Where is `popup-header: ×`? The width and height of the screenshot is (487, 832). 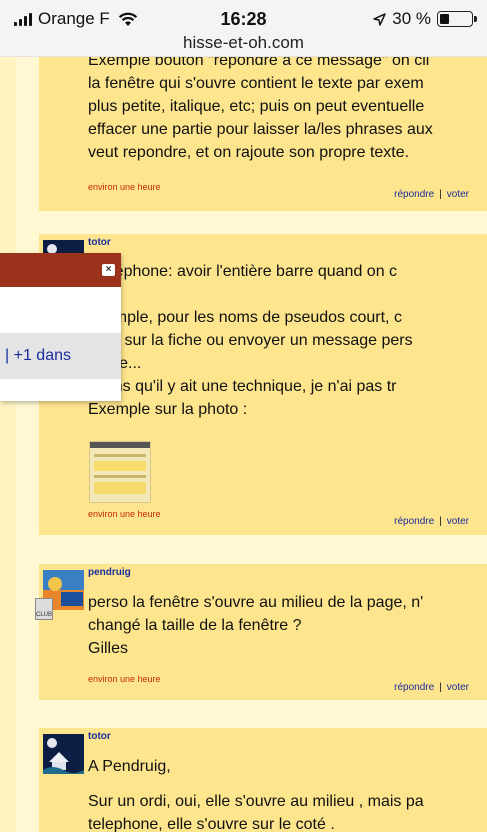 popup-header: × is located at coordinates (60, 270).